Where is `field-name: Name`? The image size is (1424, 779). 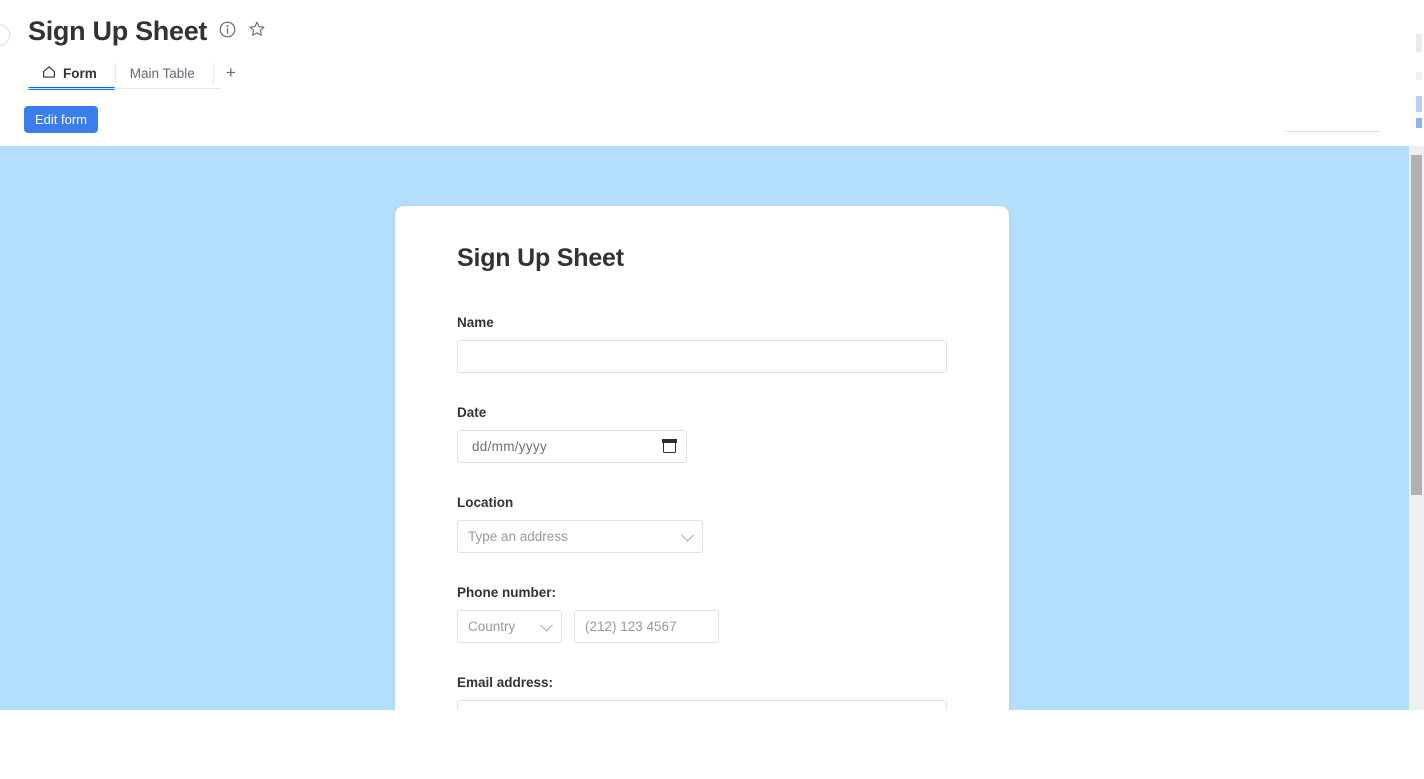 field-name: Name is located at coordinates (702, 344).